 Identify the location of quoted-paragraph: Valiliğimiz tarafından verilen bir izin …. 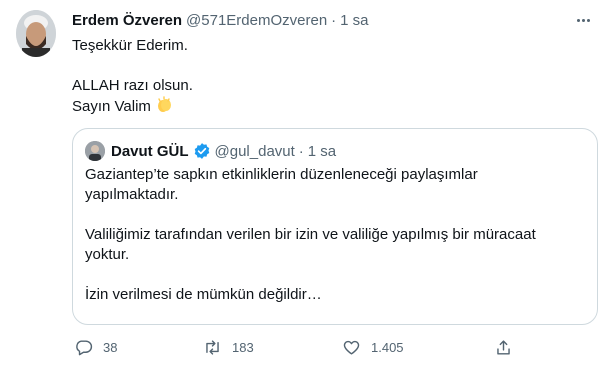
(335, 245).